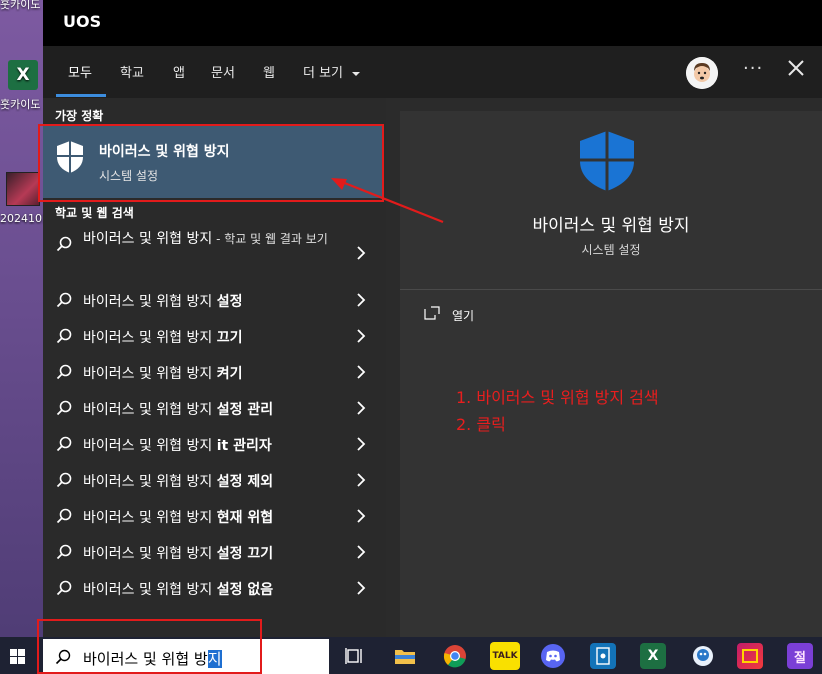  I want to click on search-result-text: 바이러스 및 위협 방지 설정 제외, so click(178, 482).